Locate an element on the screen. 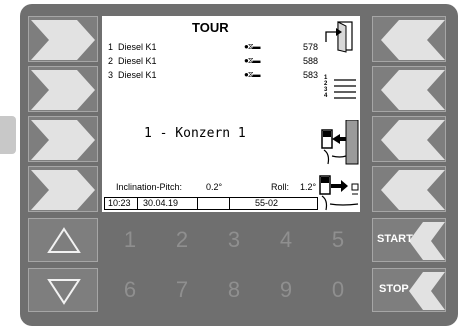  start-label: START is located at coordinates (395, 239).